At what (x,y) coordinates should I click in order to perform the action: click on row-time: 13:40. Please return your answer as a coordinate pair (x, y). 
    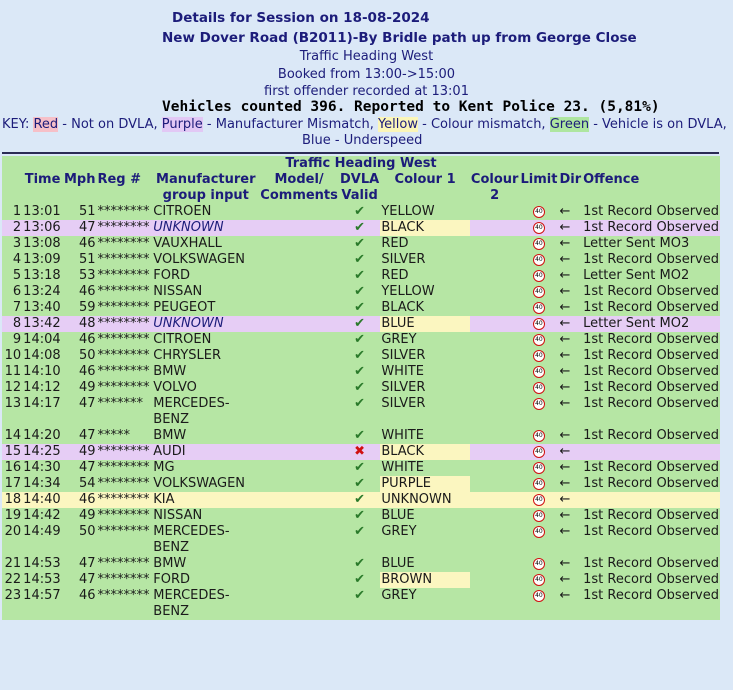
    Looking at the image, I should click on (42, 307).